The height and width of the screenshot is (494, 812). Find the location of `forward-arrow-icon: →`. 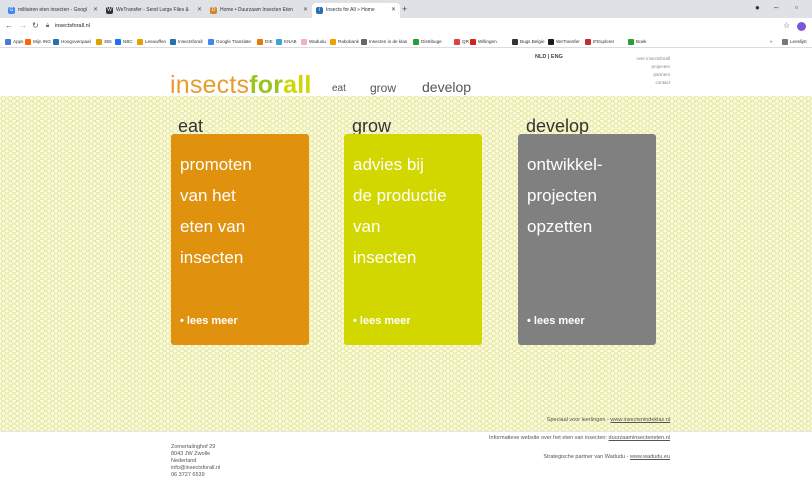

forward-arrow-icon: → is located at coordinates (23, 26).